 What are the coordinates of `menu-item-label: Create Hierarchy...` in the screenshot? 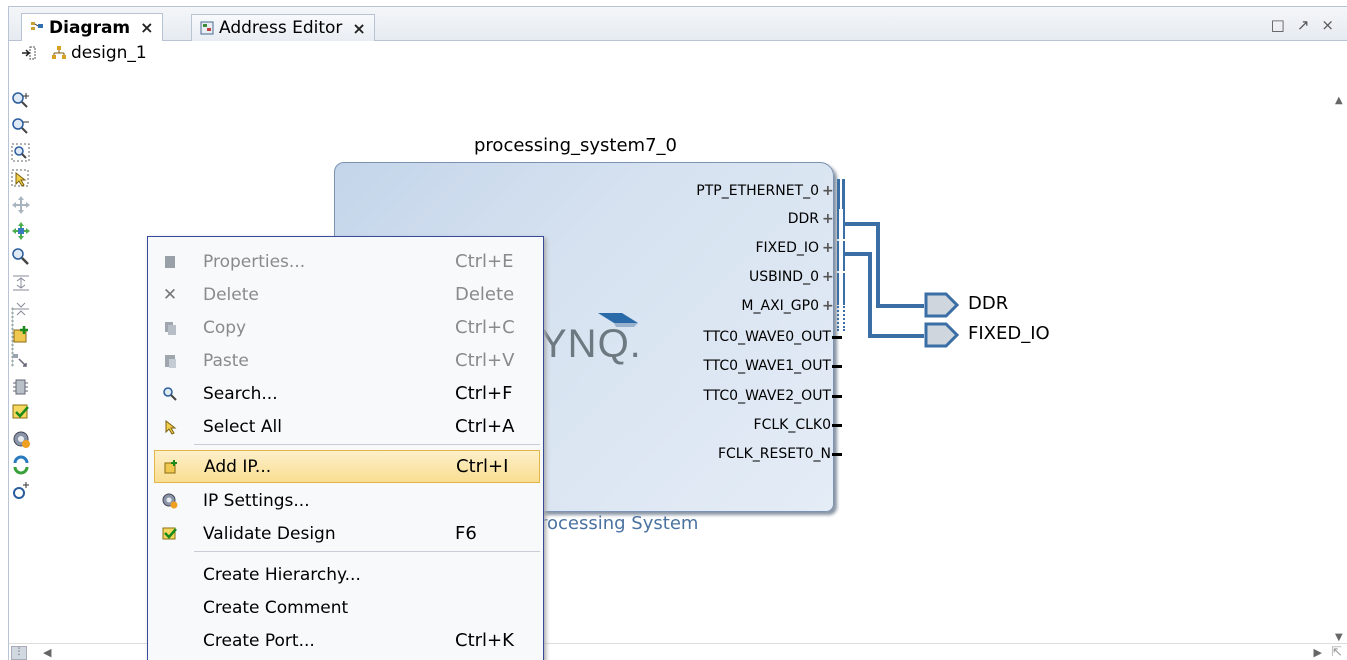 It's located at (282, 574).